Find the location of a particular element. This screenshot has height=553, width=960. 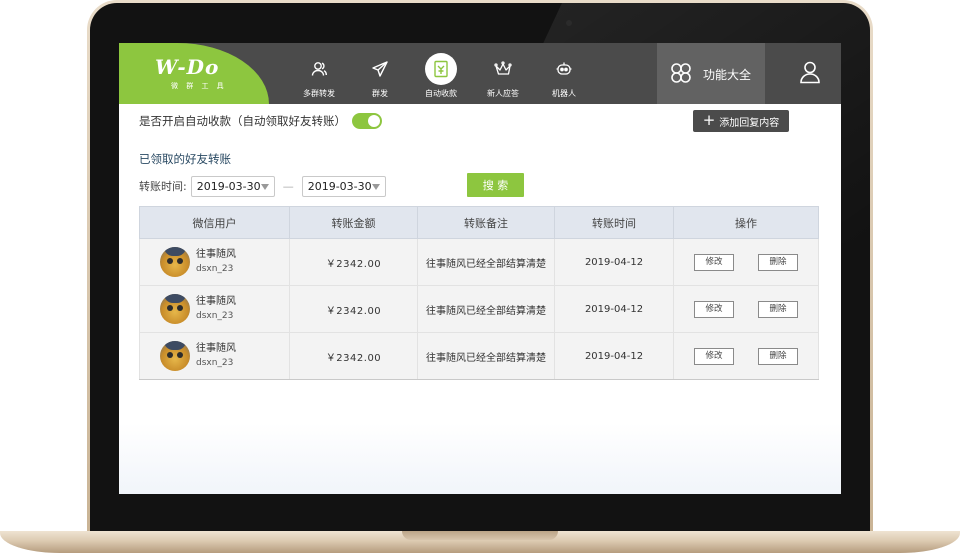

add-reply-button: + 添加回复内容 is located at coordinates (741, 121).